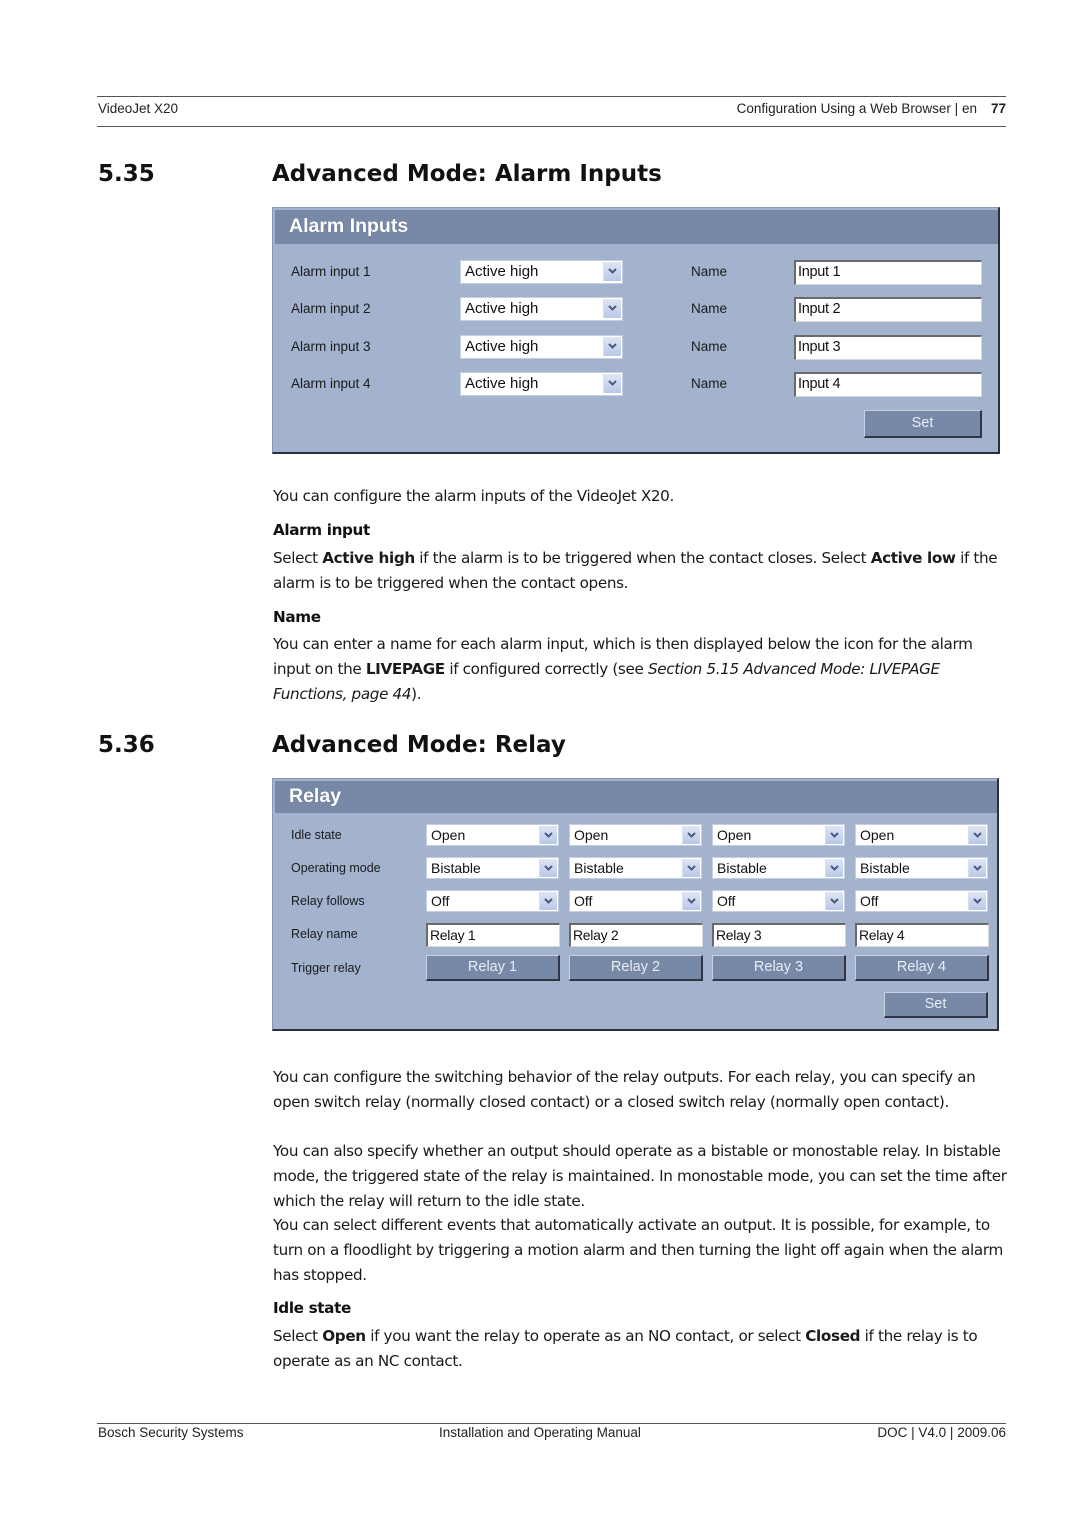 The width and height of the screenshot is (1080, 1527). I want to click on panel-title: Alarm Inputs, so click(349, 226).